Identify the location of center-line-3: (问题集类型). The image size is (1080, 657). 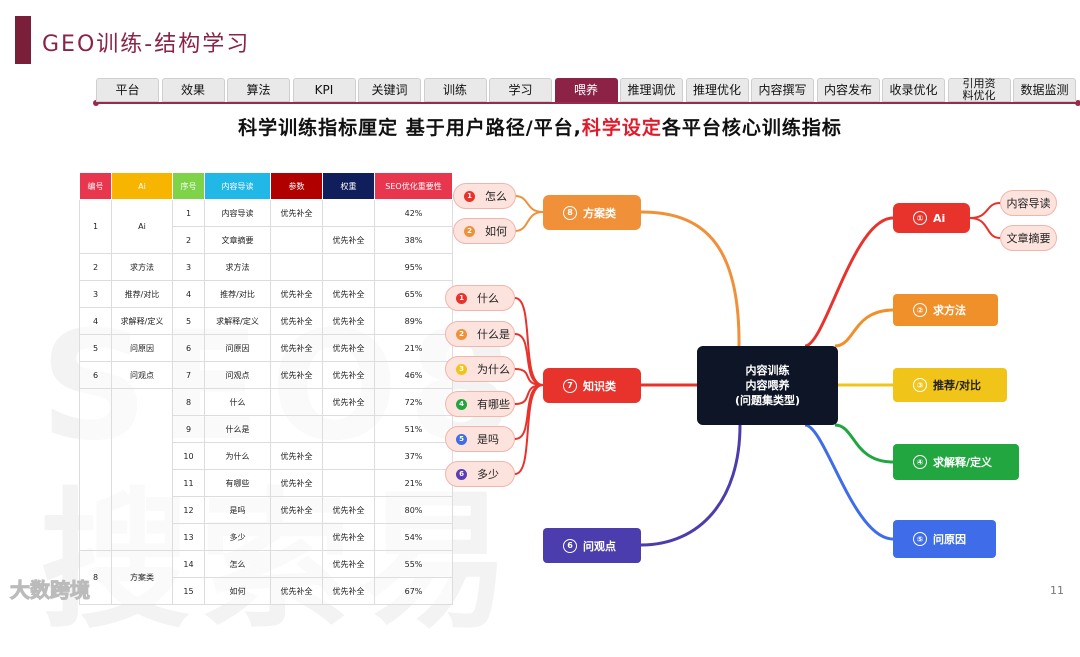
(767, 400).